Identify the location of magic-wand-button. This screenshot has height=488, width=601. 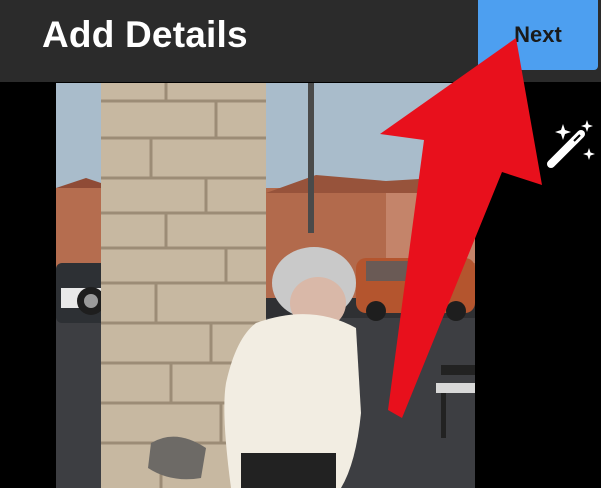
(572, 144).